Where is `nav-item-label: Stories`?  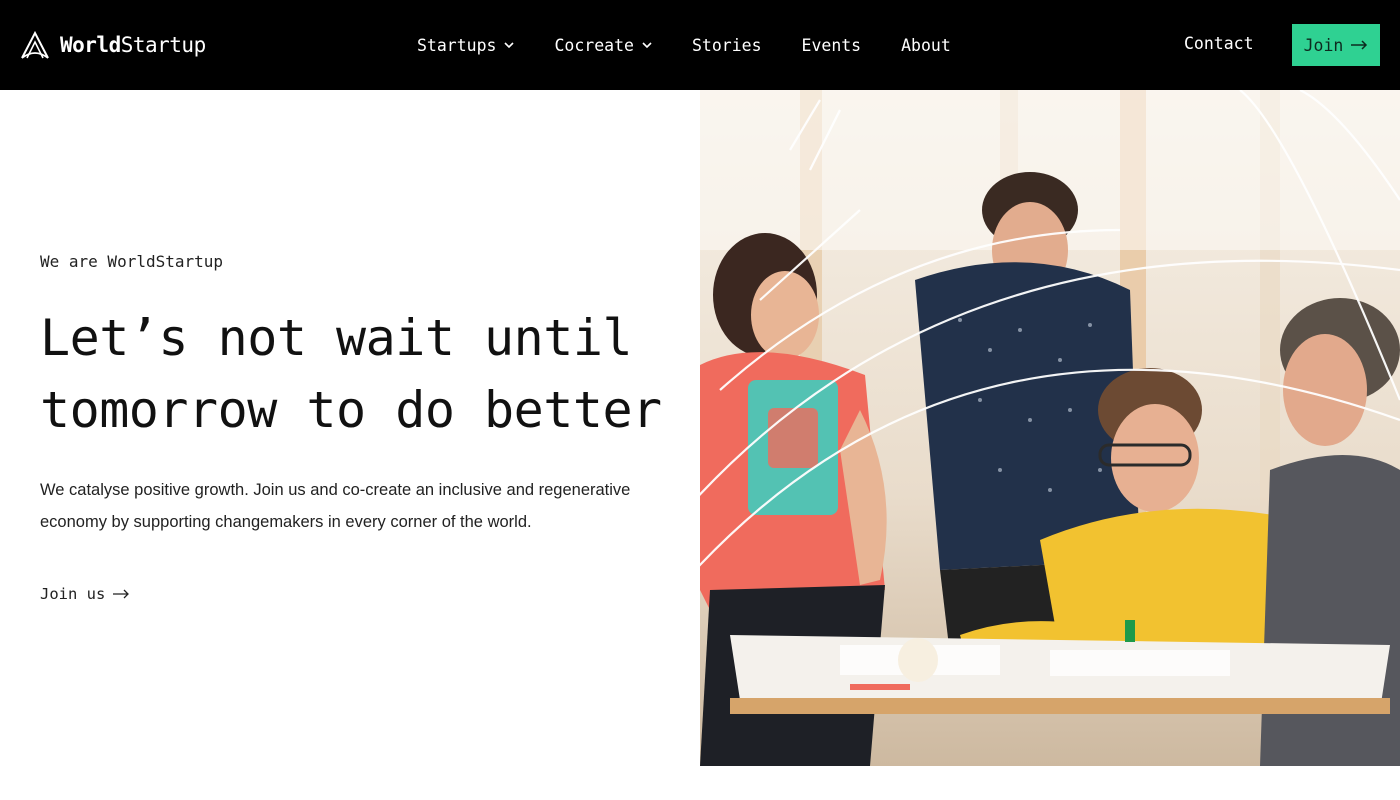 nav-item-label: Stories is located at coordinates (726, 45).